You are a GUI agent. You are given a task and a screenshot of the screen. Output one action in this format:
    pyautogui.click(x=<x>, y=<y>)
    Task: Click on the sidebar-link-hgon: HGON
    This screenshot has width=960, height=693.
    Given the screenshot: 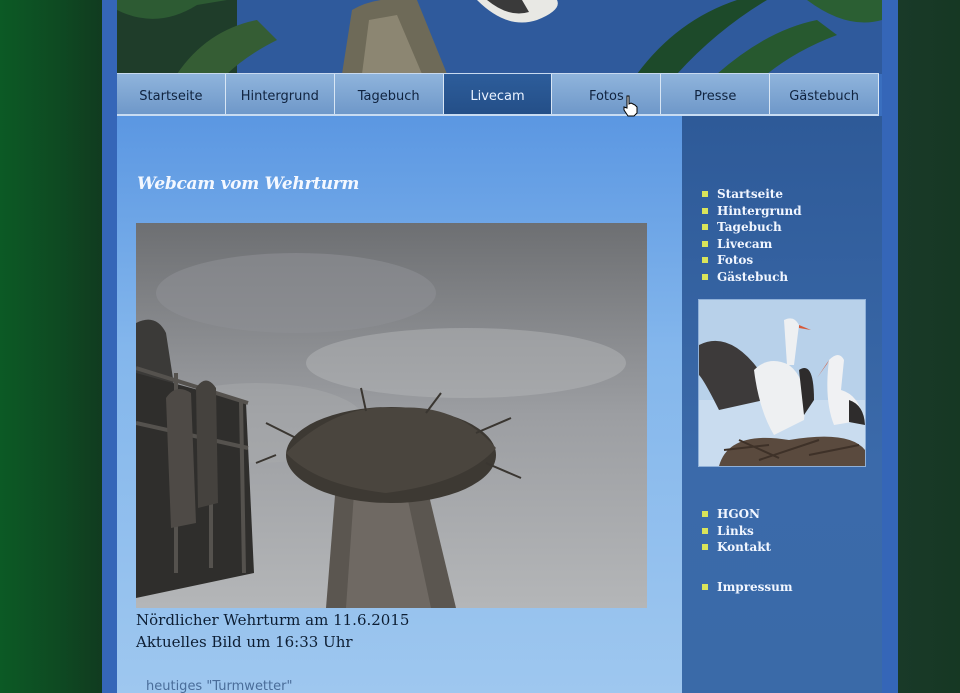 What is the action you would take?
    pyautogui.click(x=736, y=514)
    